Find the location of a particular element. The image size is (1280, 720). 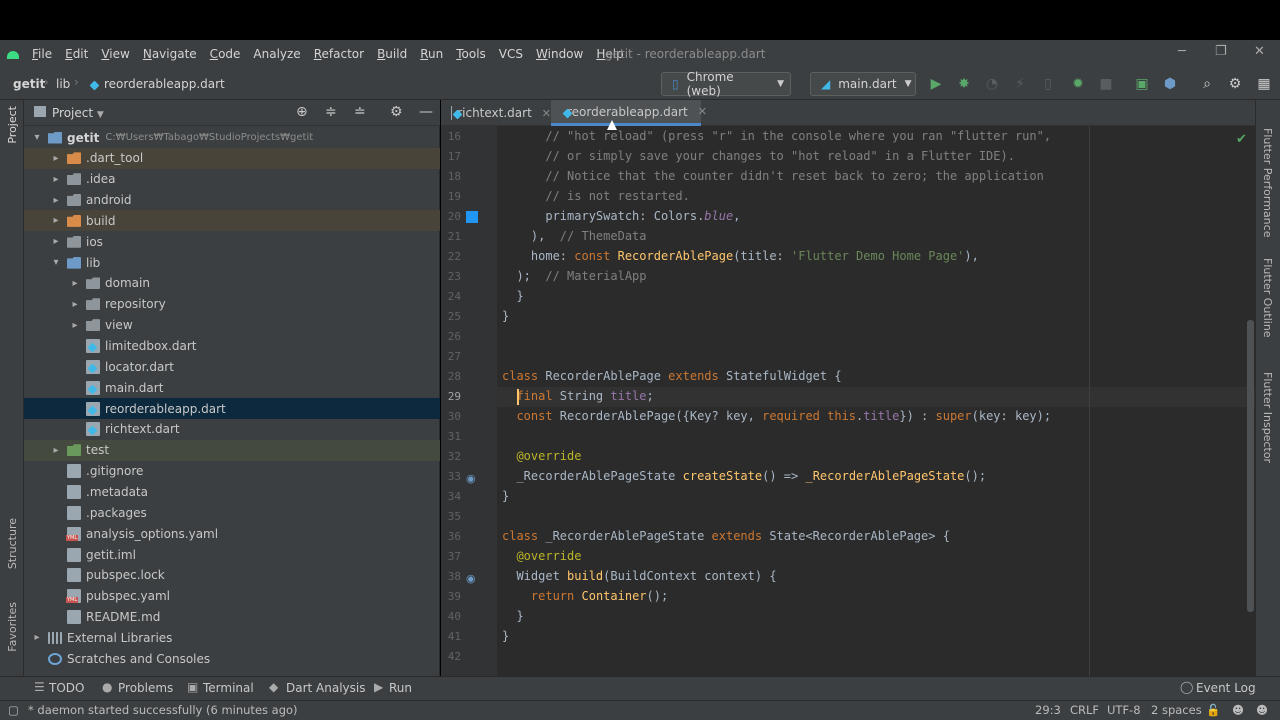

code-line: primarySwatch: Colors.blue, is located at coordinates (621, 216).